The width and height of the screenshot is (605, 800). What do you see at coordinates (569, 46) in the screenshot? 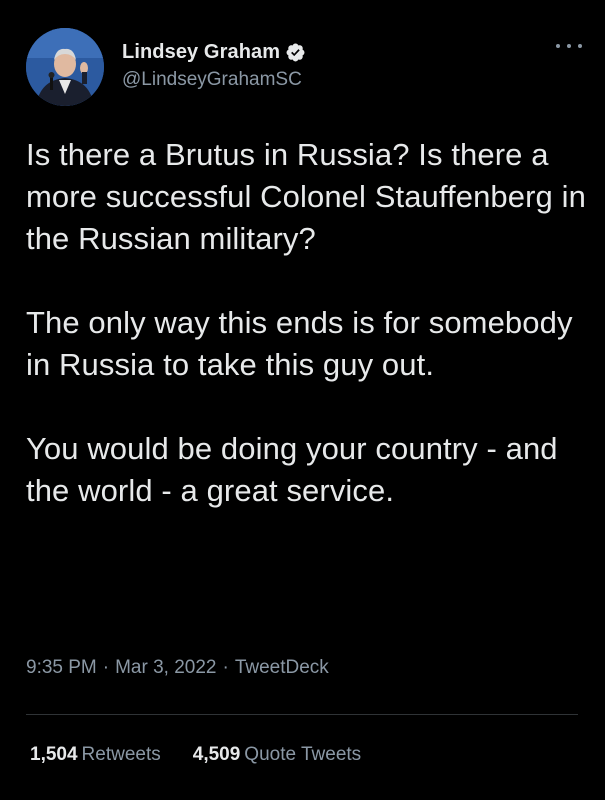
I see `more-options-icon` at bounding box center [569, 46].